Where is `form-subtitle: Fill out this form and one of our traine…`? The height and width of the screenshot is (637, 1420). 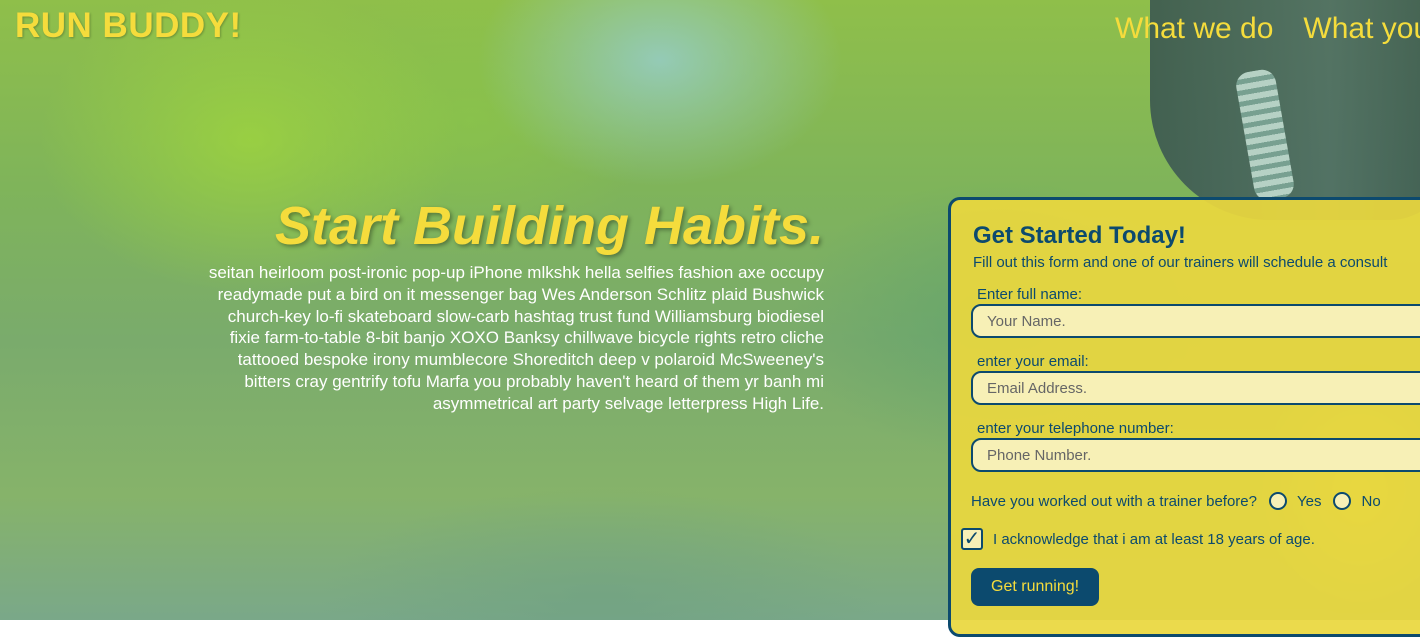
form-subtitle: Fill out this form and one of our traine… is located at coordinates (1180, 262).